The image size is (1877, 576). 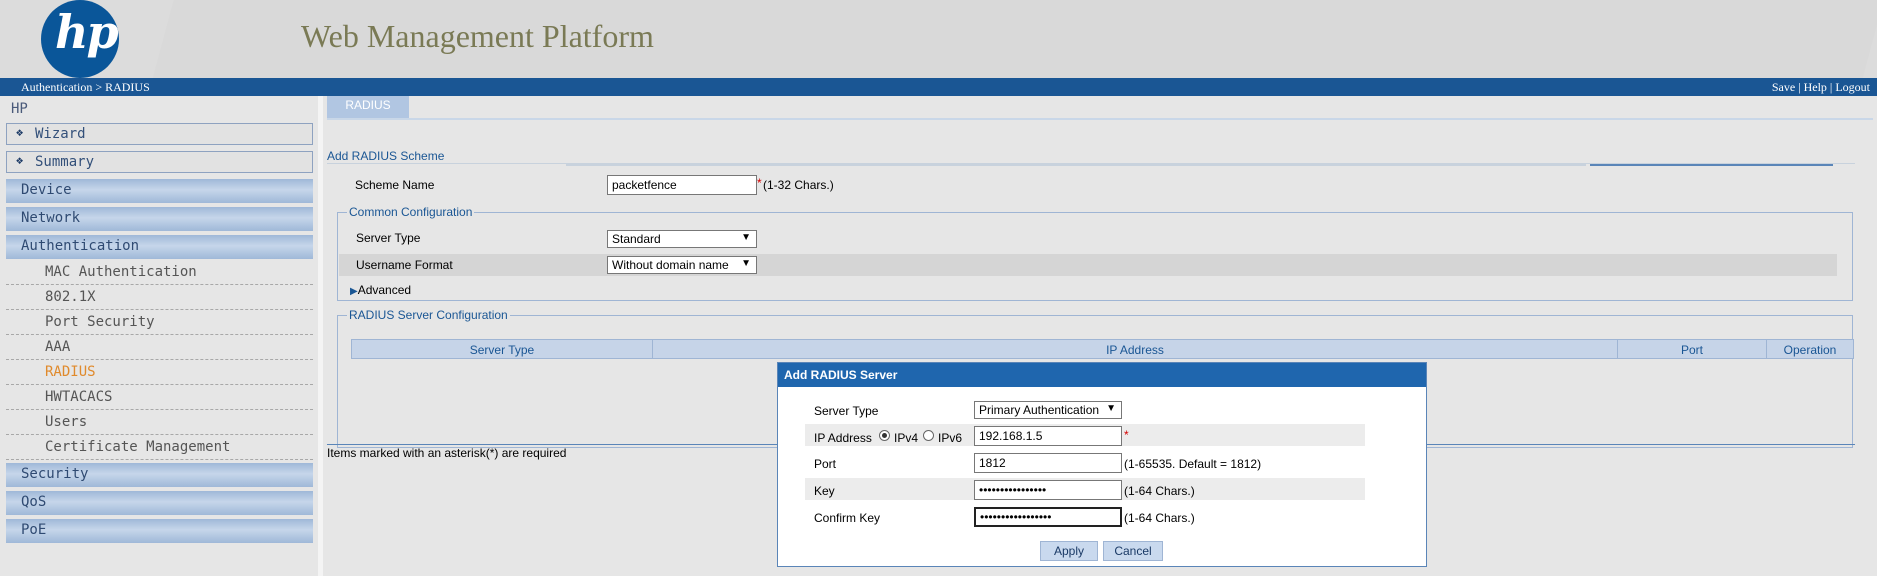 I want to click on dialog-title: Add RADIUS Server, so click(x=841, y=375).